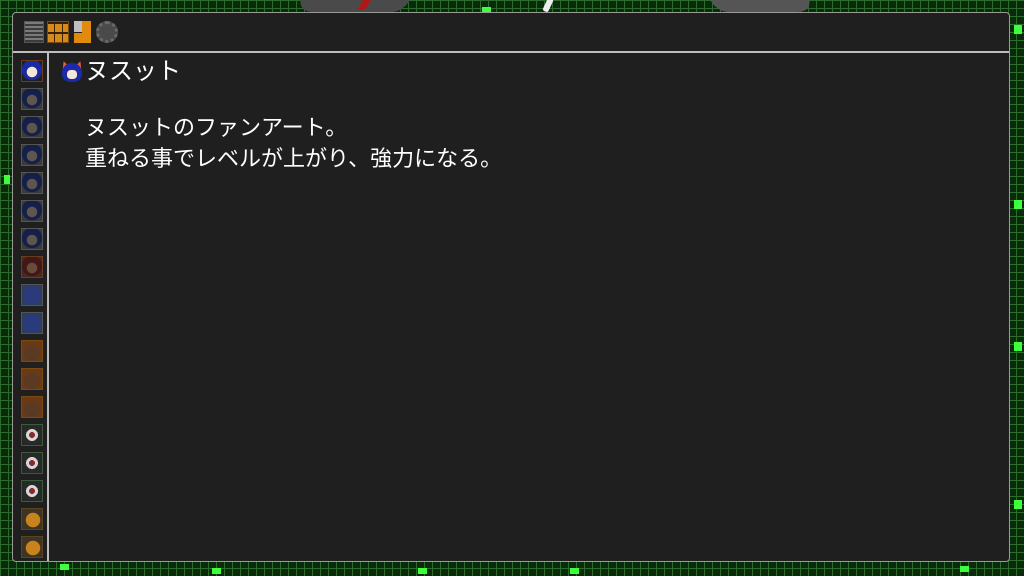 This screenshot has width=1024, height=576. What do you see at coordinates (133, 71) in the screenshot?
I see `item-name: ヌスット` at bounding box center [133, 71].